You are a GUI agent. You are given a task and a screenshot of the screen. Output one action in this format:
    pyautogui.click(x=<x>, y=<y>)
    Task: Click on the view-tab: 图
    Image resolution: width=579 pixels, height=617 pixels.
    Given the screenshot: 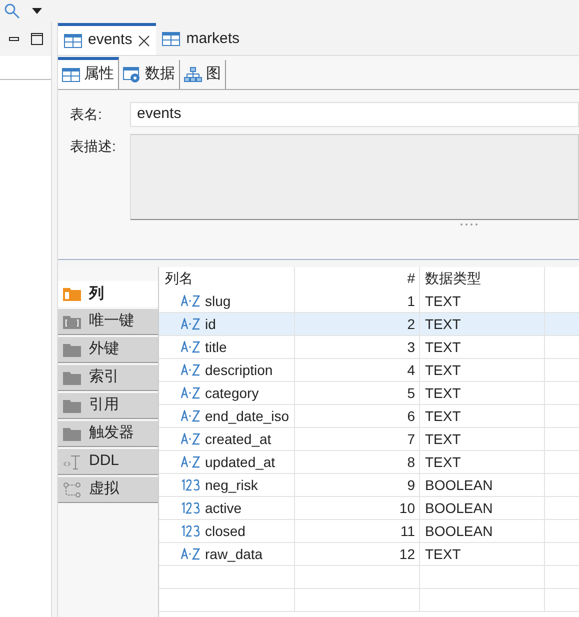 What is the action you would take?
    pyautogui.click(x=203, y=74)
    